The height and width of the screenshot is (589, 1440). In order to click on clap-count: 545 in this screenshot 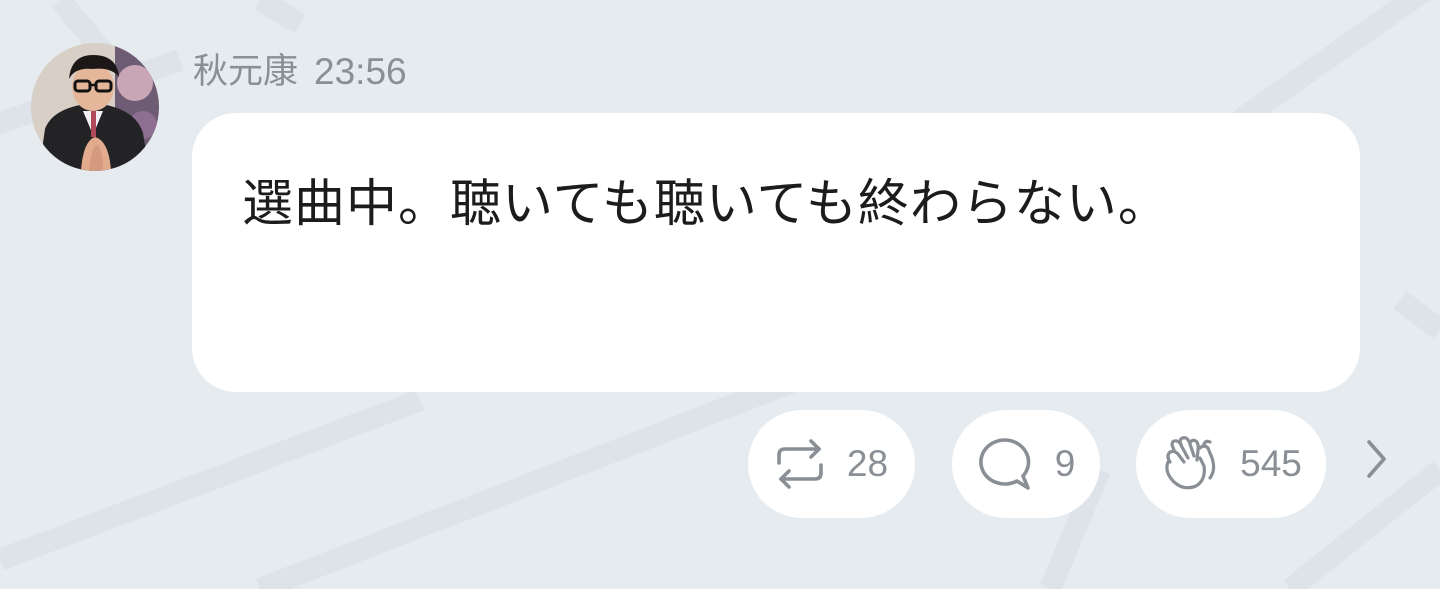, I will do `click(1271, 463)`.